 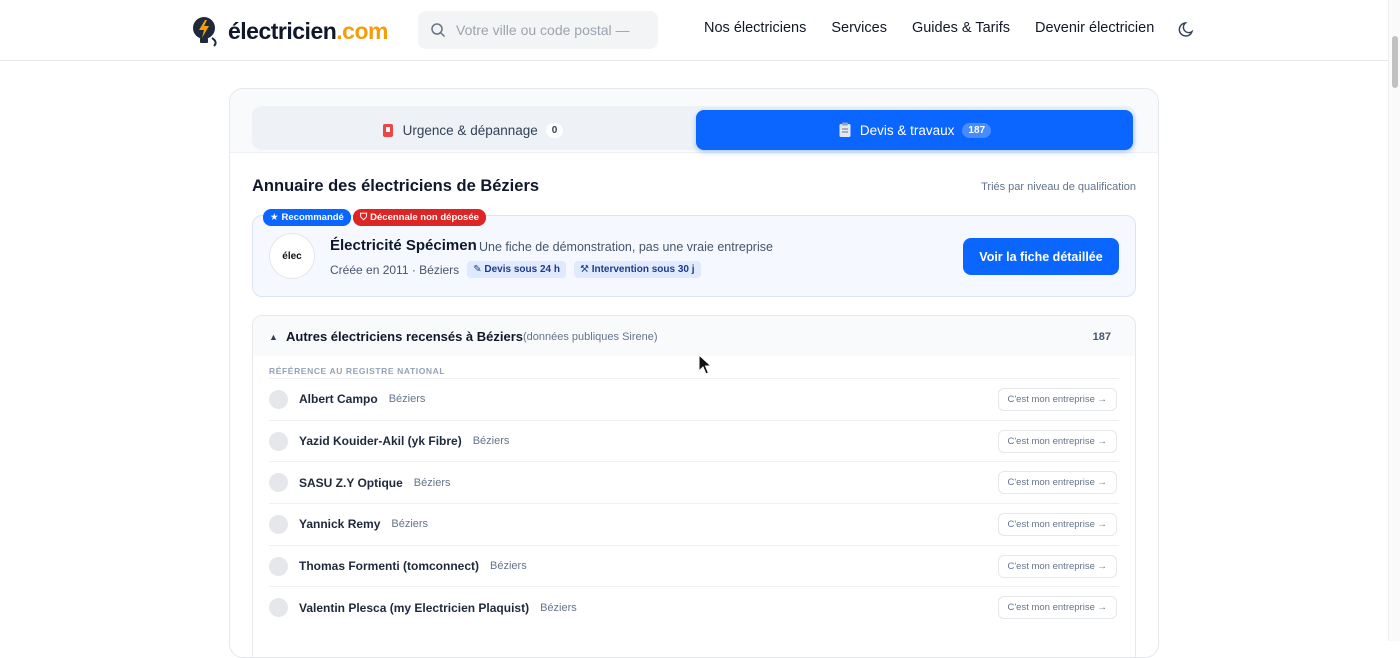 What do you see at coordinates (1058, 187) in the screenshot?
I see `sort-note: Triés par niveau de qualification` at bounding box center [1058, 187].